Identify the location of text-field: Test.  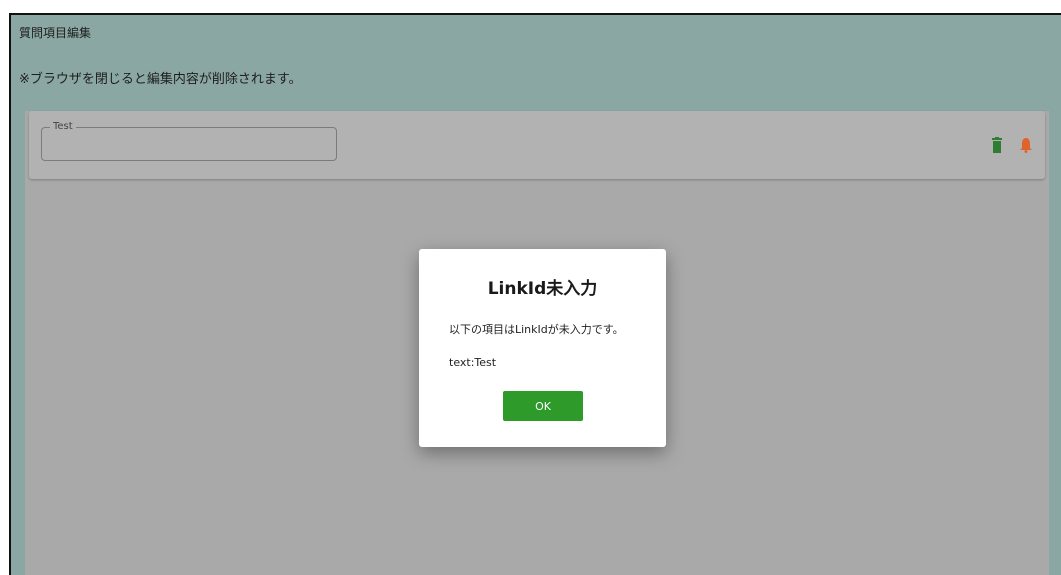
(189, 140).